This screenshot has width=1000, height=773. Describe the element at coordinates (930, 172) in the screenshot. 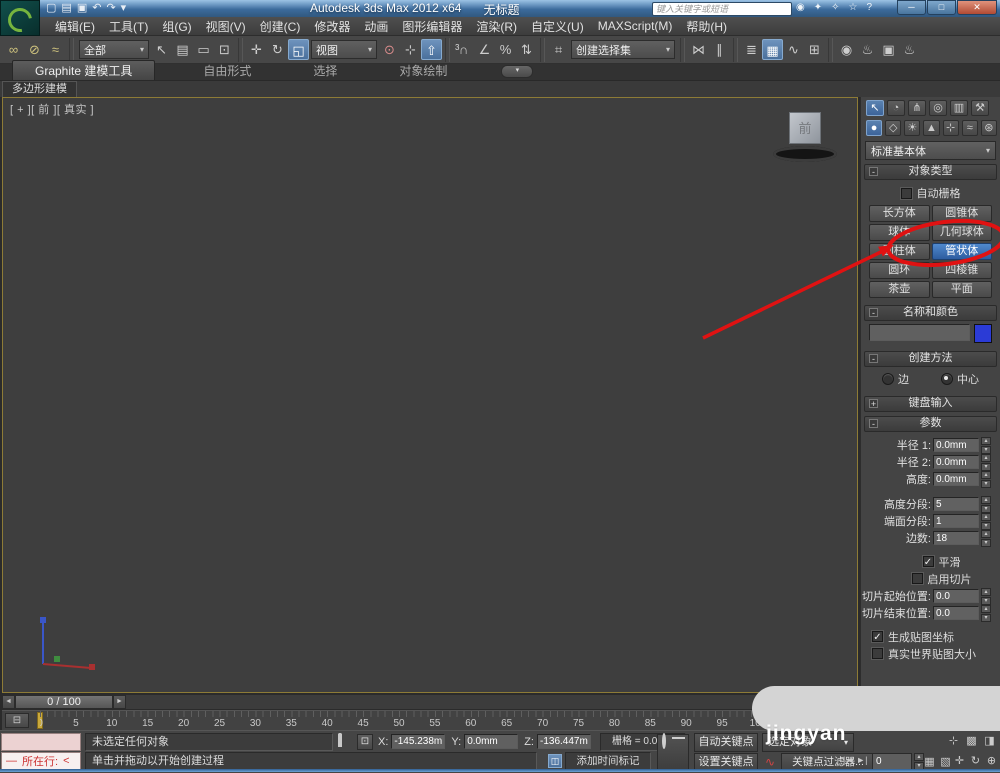

I see `object-type-rollout-header: - 对象类型` at that location.